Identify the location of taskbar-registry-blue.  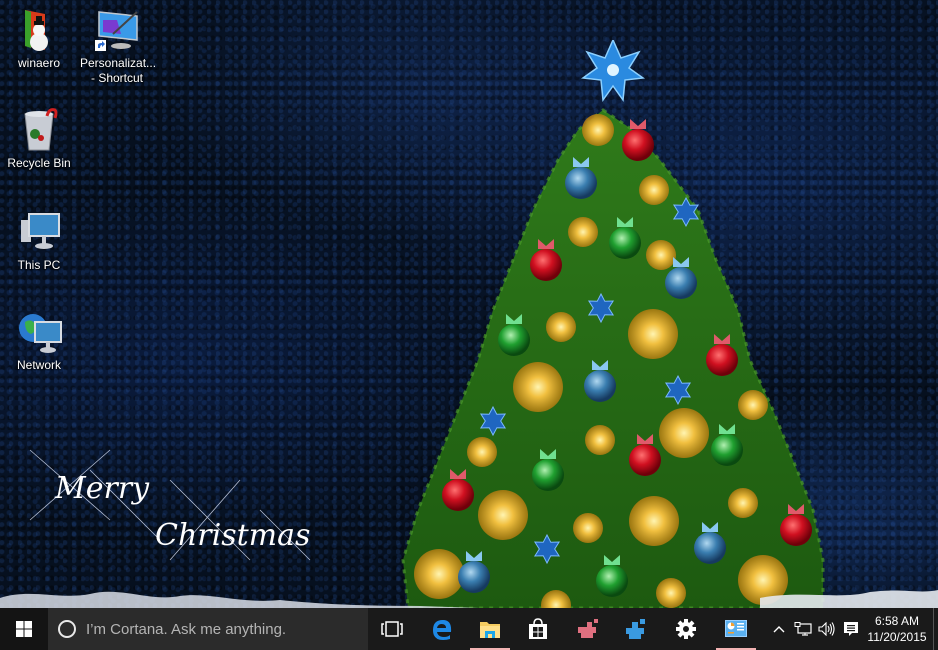
(636, 629).